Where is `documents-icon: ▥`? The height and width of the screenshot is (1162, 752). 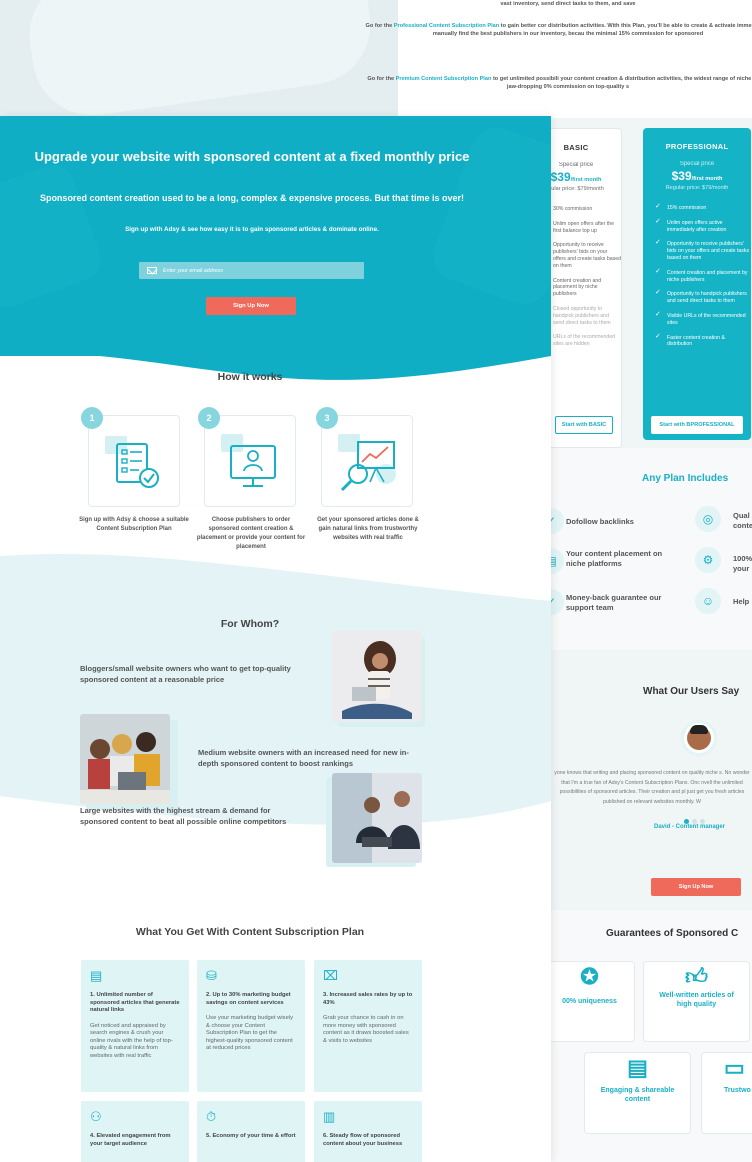
documents-icon: ▥ is located at coordinates (329, 1116).